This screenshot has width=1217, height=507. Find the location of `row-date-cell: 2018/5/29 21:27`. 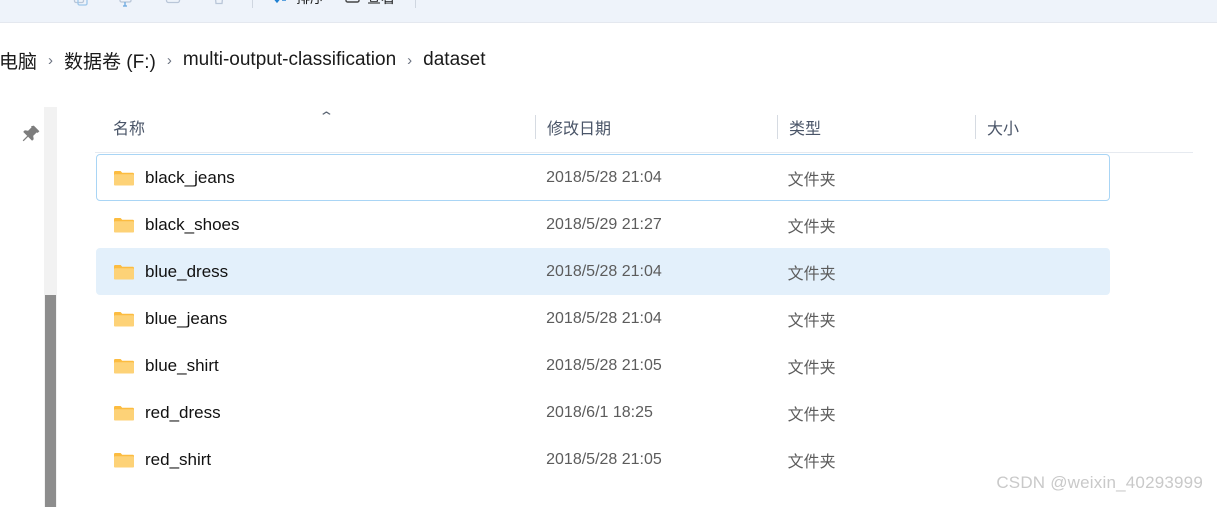

row-date-cell: 2018/5/29 21:27 is located at coordinates (604, 224).